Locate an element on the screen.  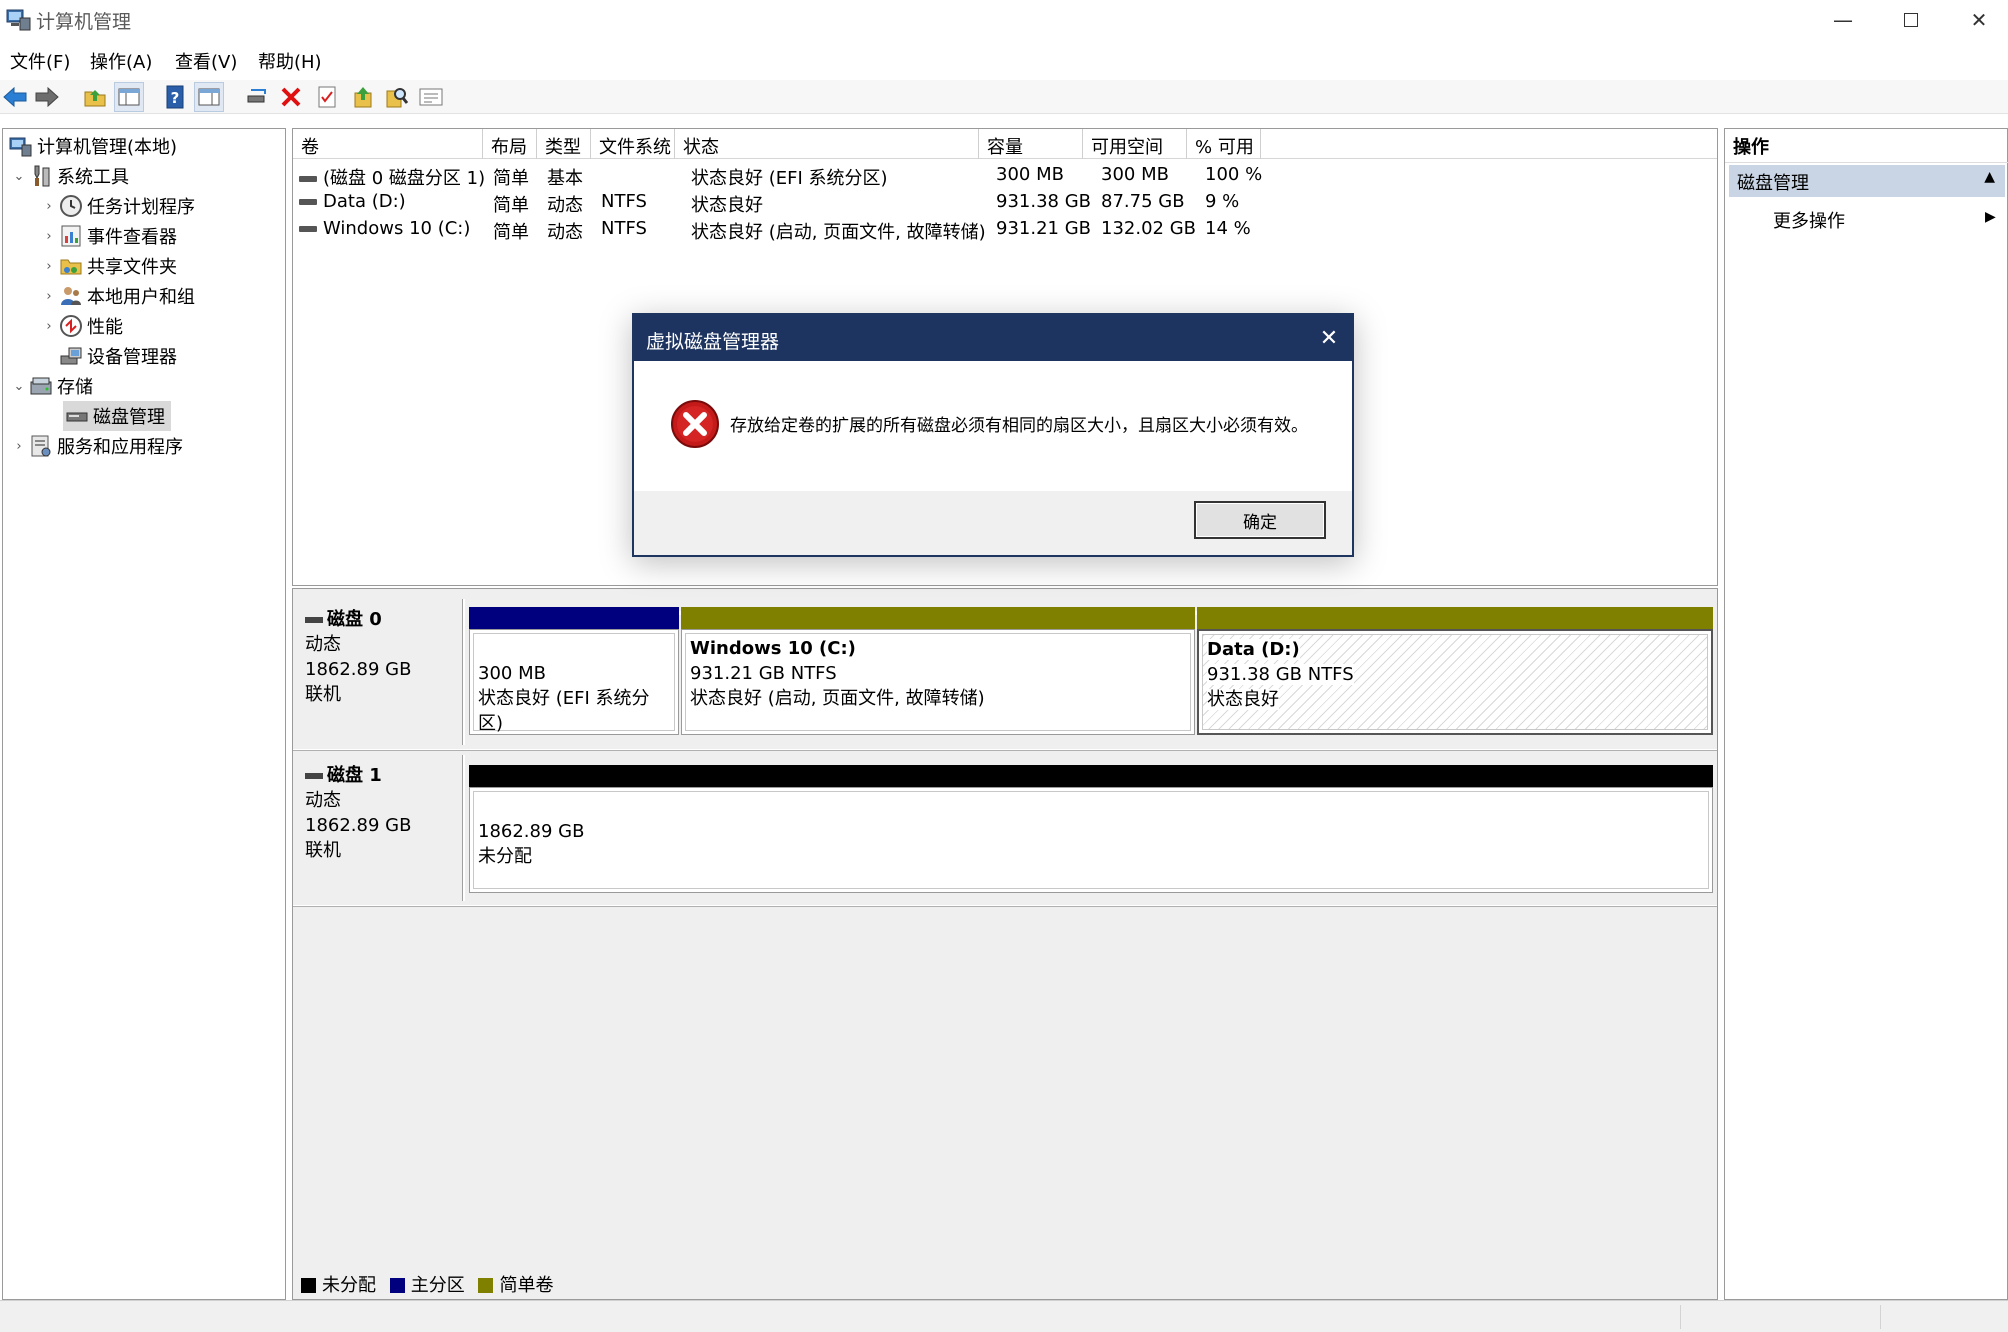
disk-0-status: 联机 is located at coordinates (323, 694).